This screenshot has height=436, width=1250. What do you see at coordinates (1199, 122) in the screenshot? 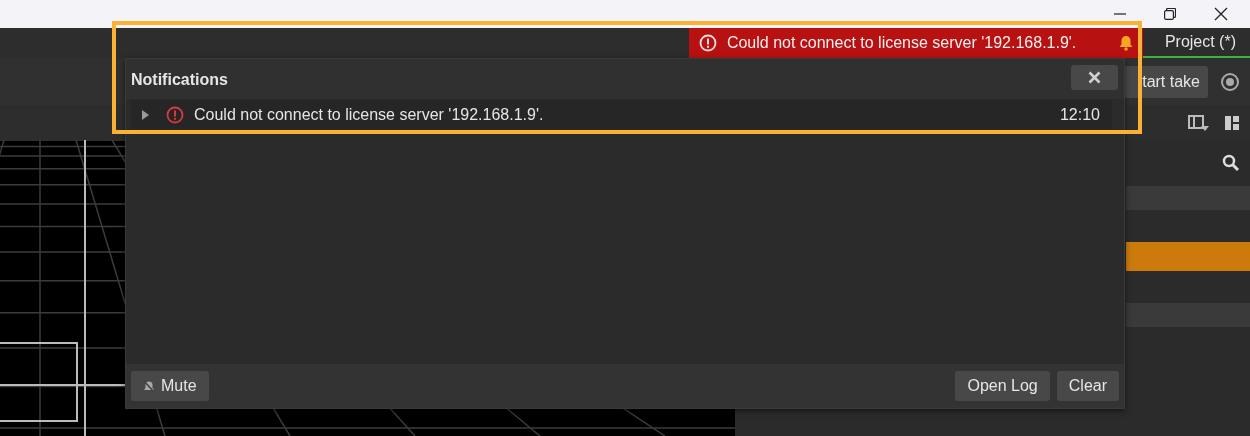
I see `columns-icon` at bounding box center [1199, 122].